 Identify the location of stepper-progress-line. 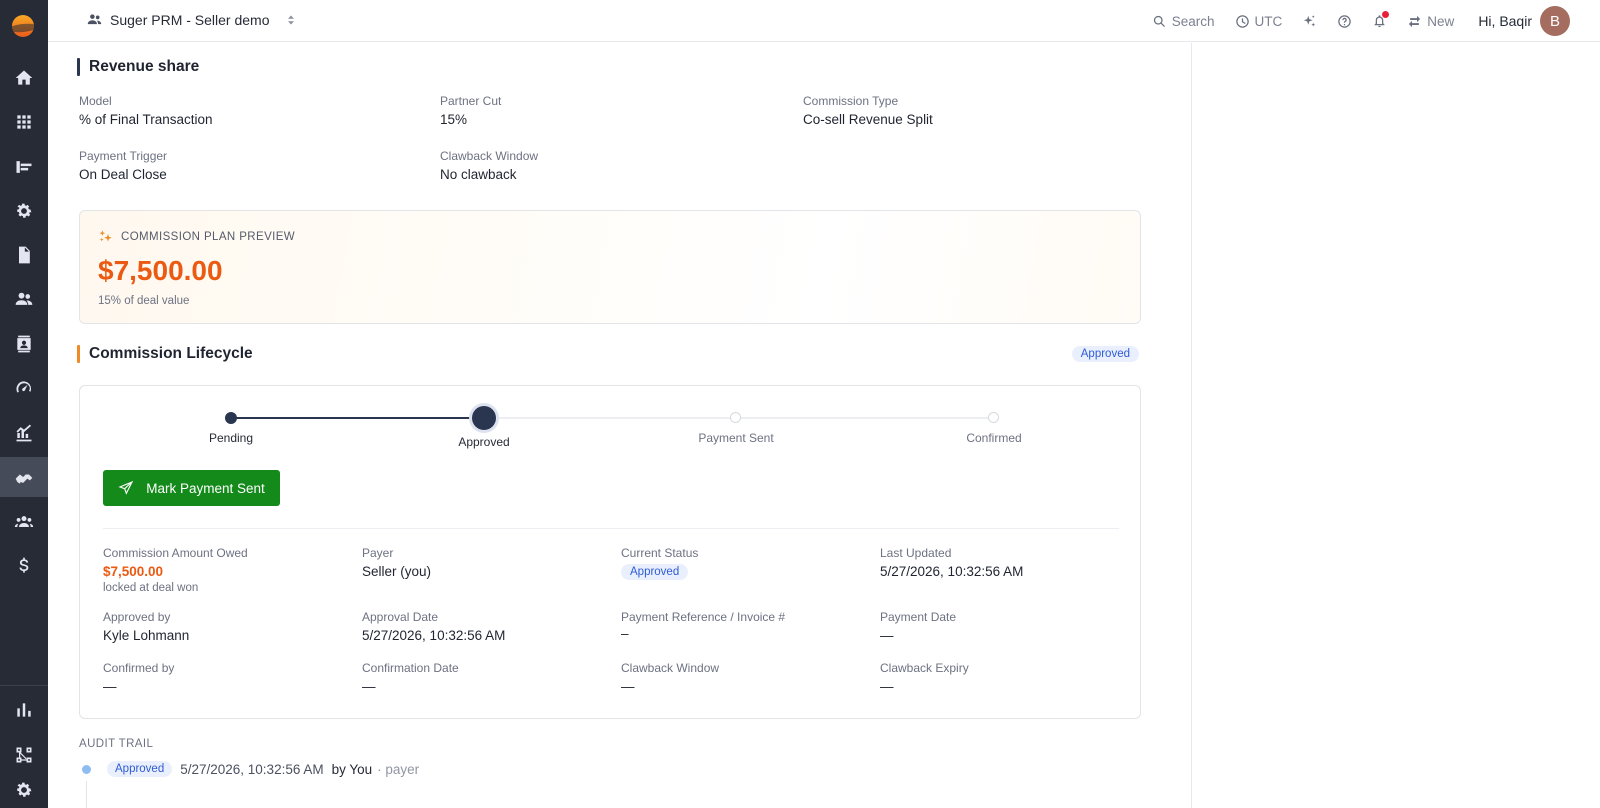
(357, 418).